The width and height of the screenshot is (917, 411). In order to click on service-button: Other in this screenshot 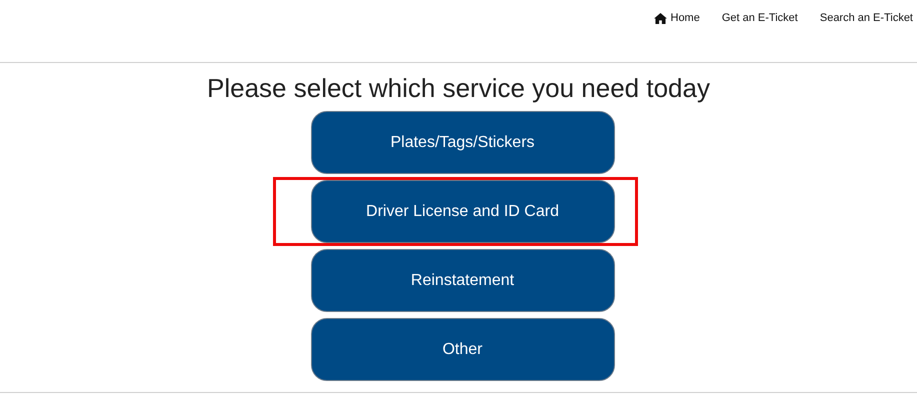, I will do `click(462, 349)`.